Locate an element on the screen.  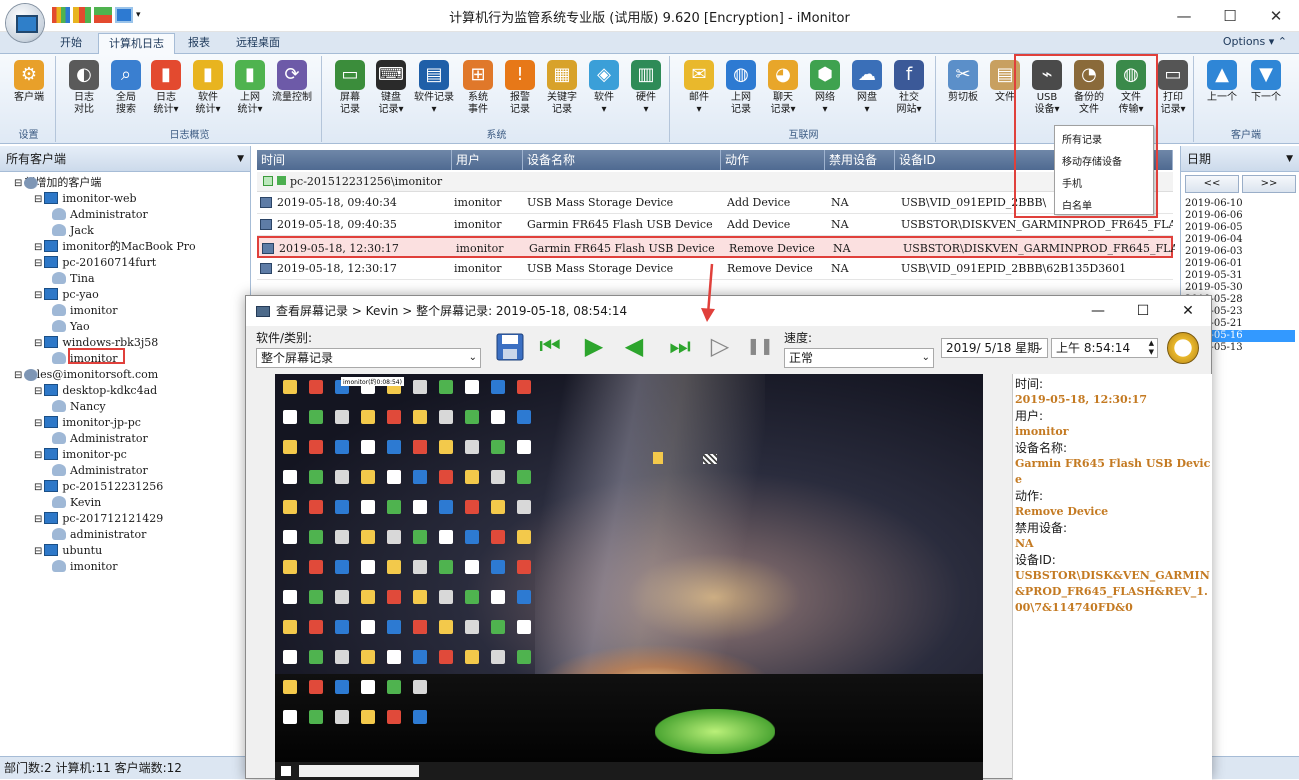
tree-node-comp: ⊟ pc-201712121429 is located at coordinates (98, 519).